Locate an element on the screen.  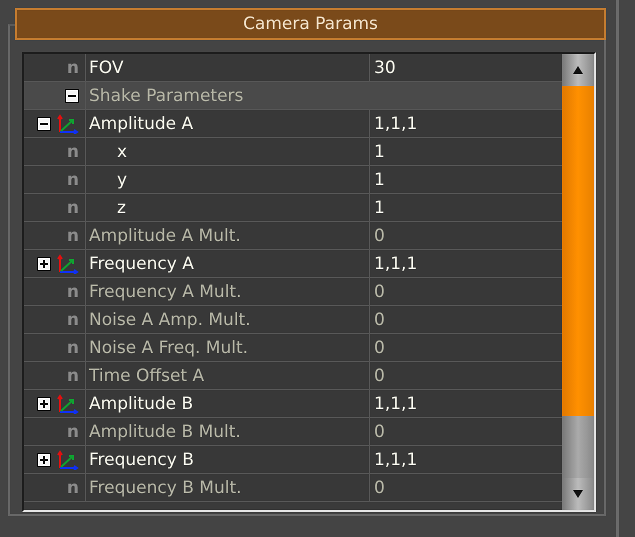
parameter-name: x is located at coordinates (122, 152).